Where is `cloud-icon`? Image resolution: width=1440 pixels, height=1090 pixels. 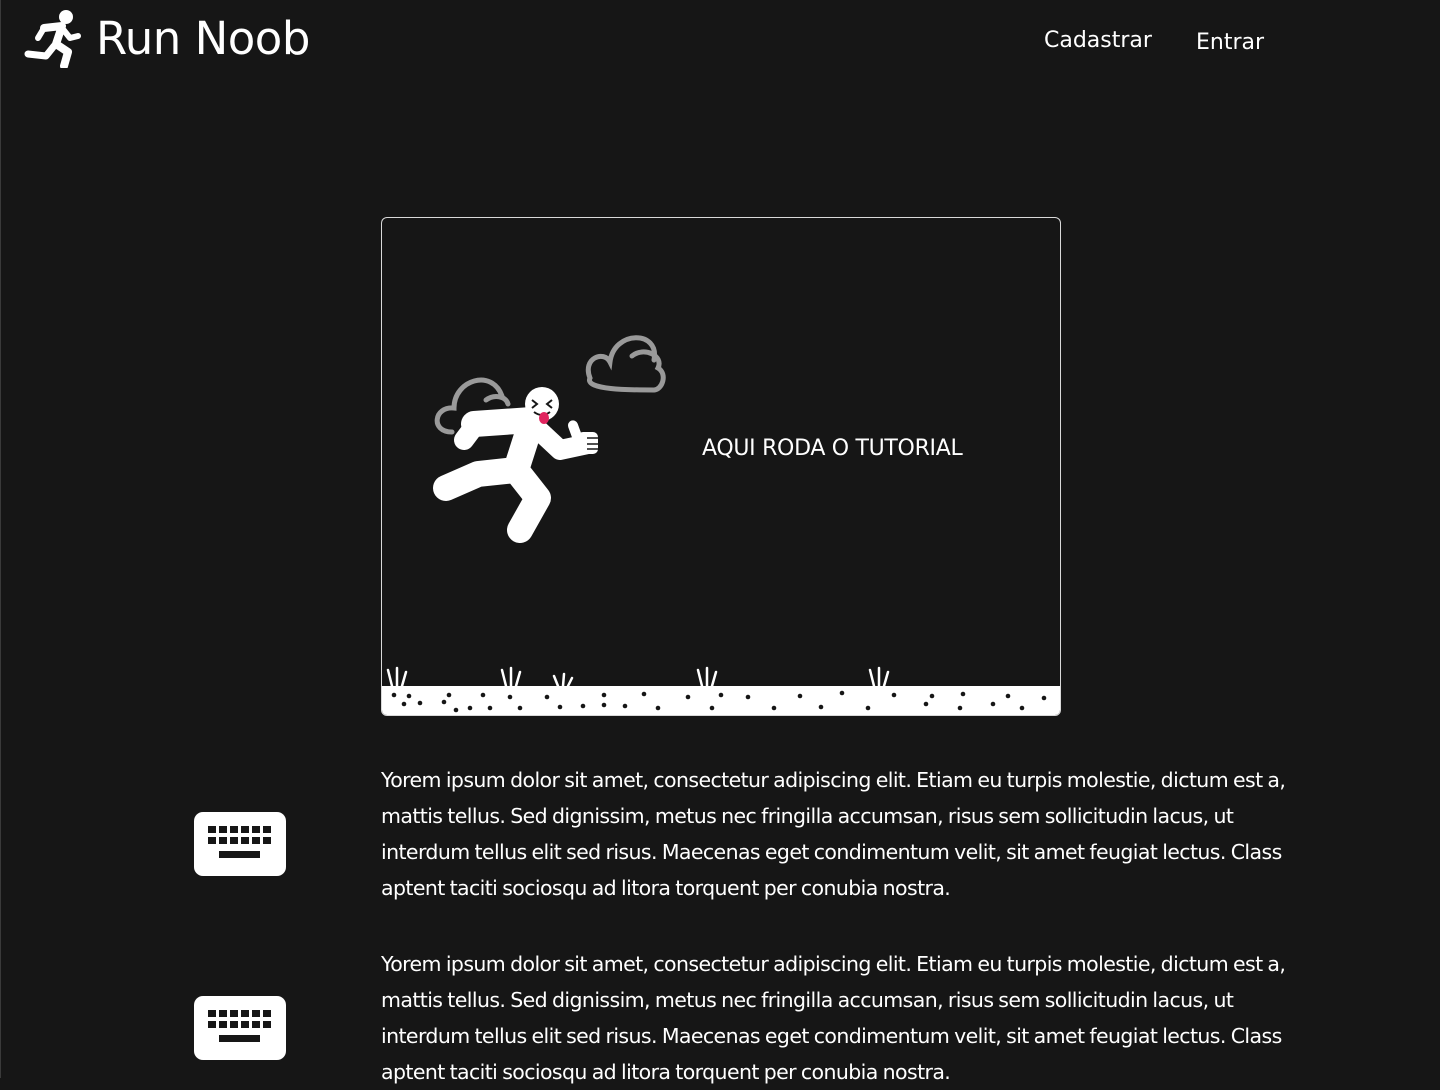 cloud-icon is located at coordinates (625, 364).